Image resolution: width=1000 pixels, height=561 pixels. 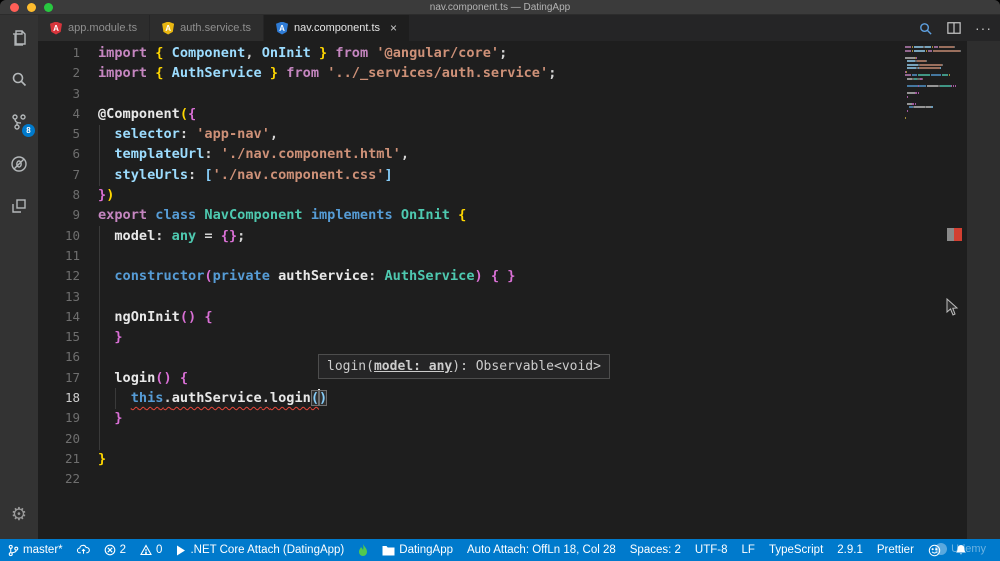 I want to click on more-actions-icon: ···, so click(x=983, y=28).